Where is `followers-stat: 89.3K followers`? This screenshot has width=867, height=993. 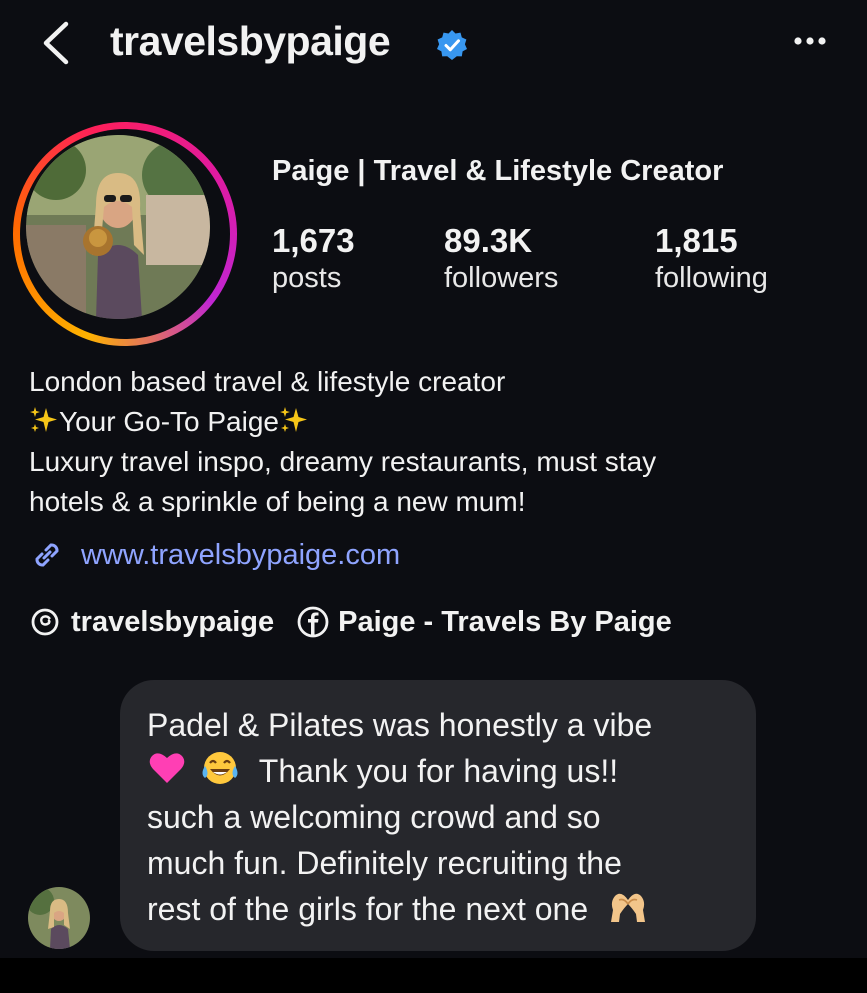
followers-stat: 89.3K followers is located at coordinates (501, 259).